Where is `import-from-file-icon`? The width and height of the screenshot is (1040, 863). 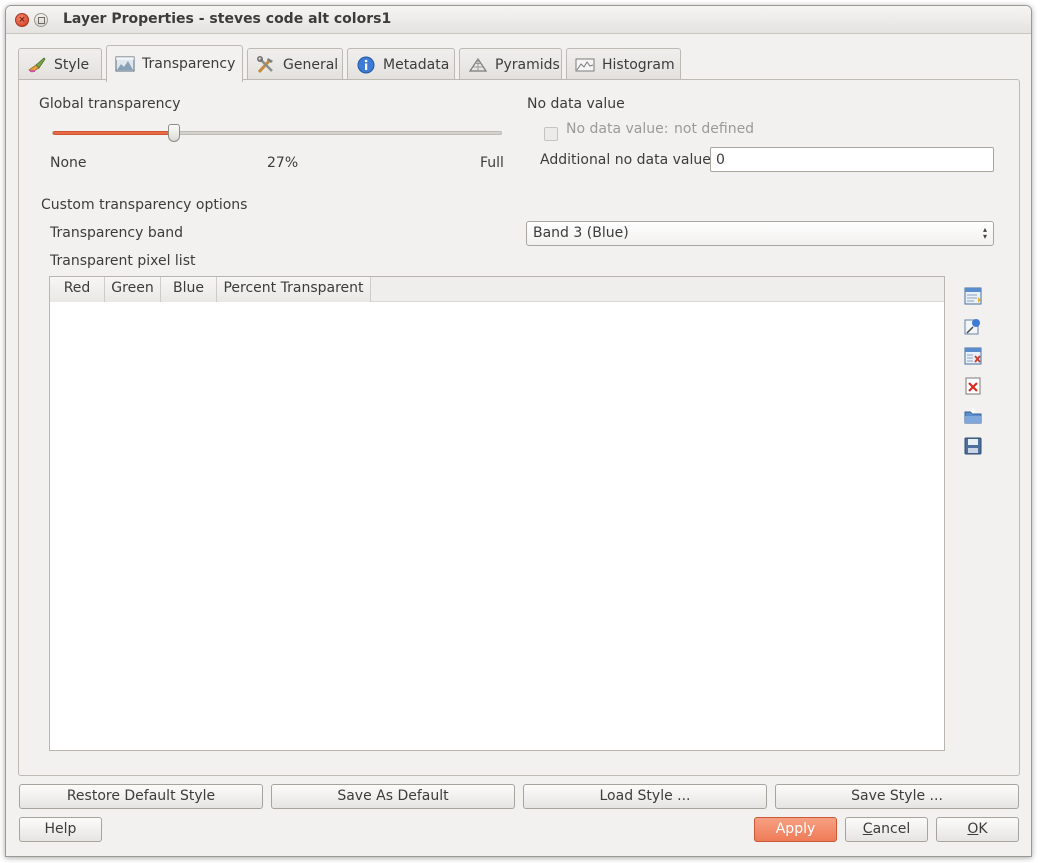 import-from-file-icon is located at coordinates (973, 418).